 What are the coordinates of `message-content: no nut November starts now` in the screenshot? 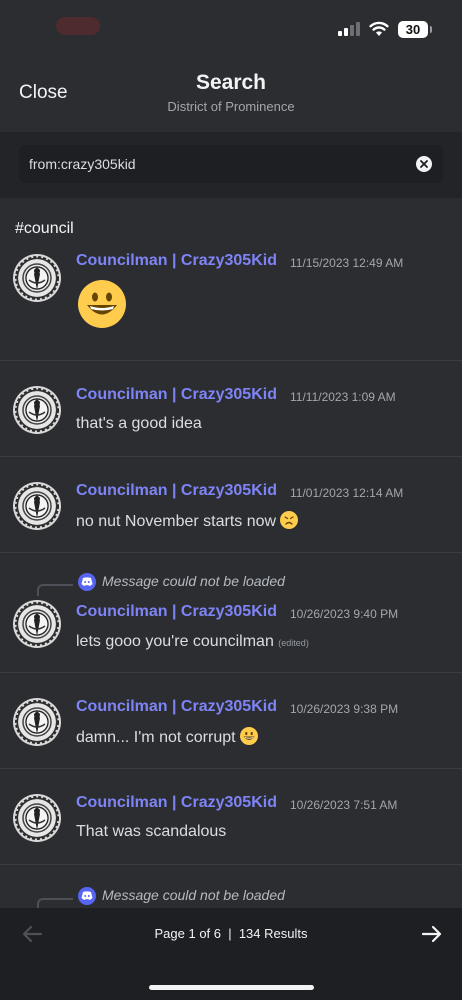 It's located at (187, 521).